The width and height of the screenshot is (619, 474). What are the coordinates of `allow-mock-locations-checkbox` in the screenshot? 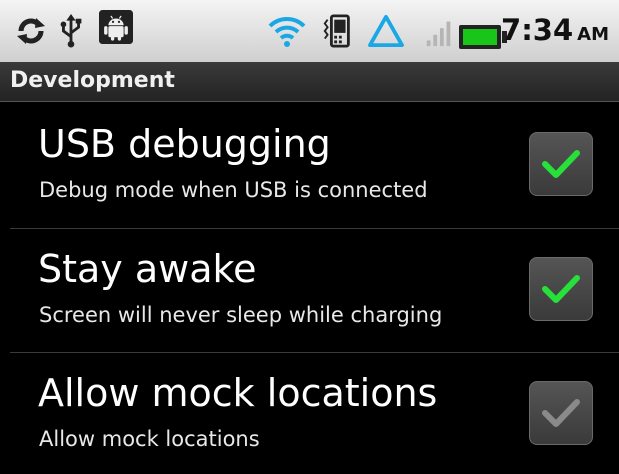 It's located at (561, 413).